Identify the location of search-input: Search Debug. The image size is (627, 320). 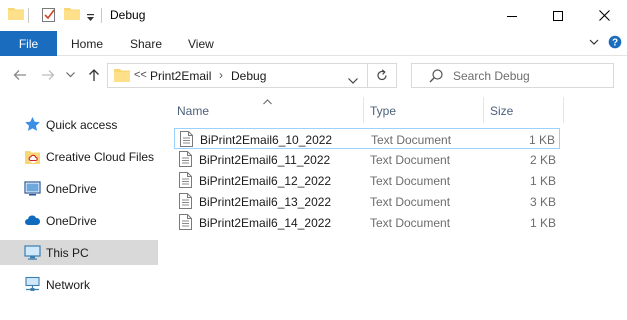
(491, 76).